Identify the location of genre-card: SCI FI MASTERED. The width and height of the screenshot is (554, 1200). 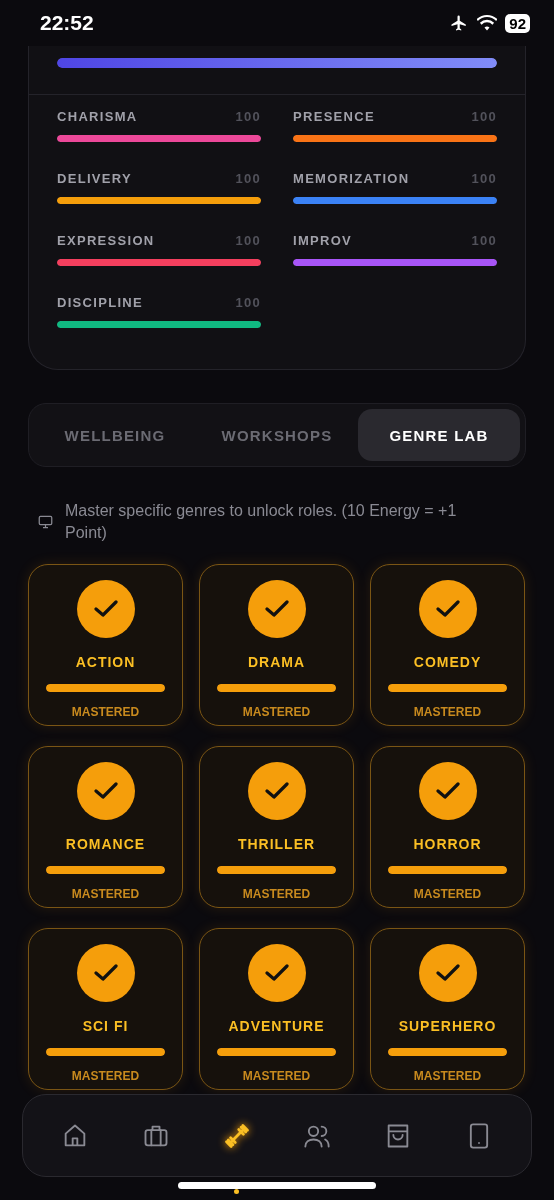
(105, 1009).